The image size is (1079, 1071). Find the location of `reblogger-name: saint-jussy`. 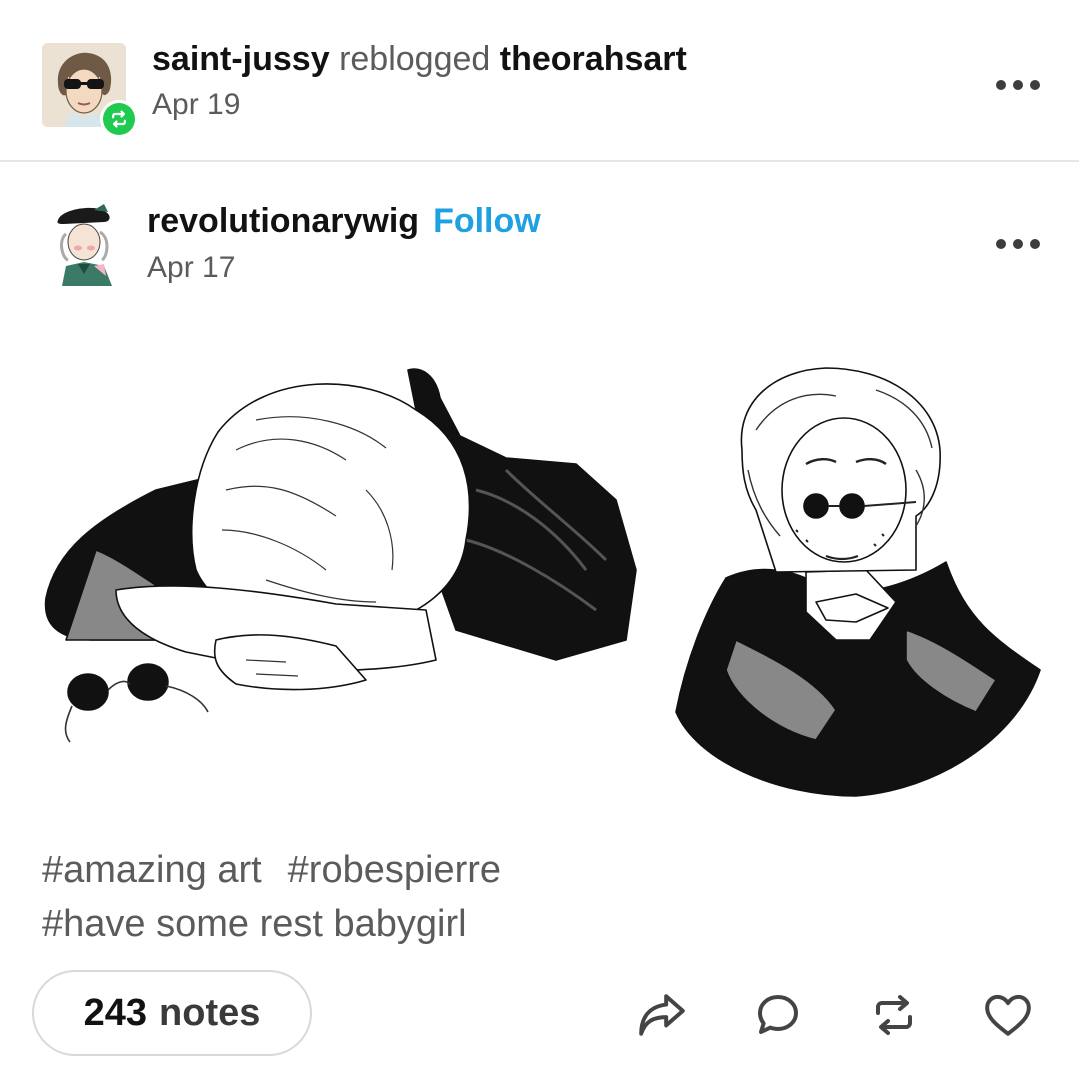

reblogger-name: saint-jussy is located at coordinates (241, 59).